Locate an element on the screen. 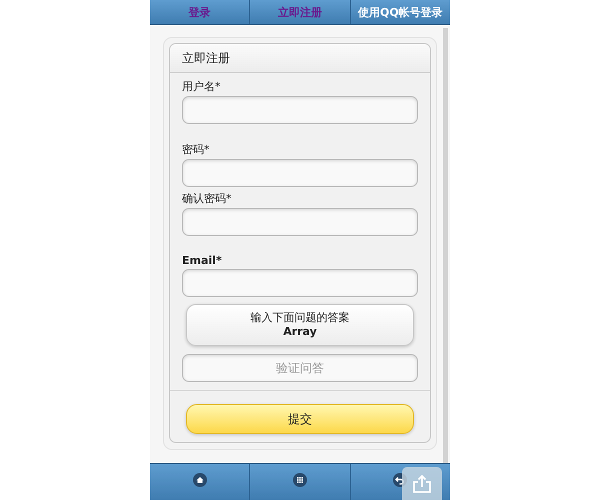  answer-field: 验证问答 is located at coordinates (300, 368).